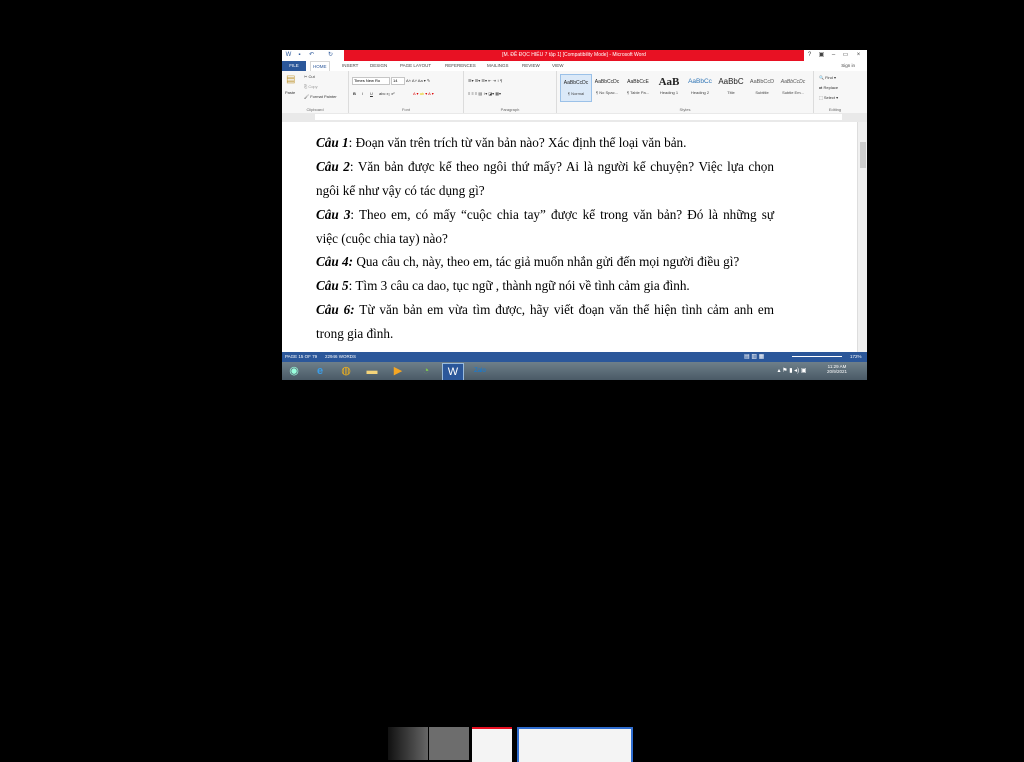 The height and width of the screenshot is (762, 1024). Describe the element at coordinates (531, 66) in the screenshot. I see `tab-review: REVIEW` at that location.